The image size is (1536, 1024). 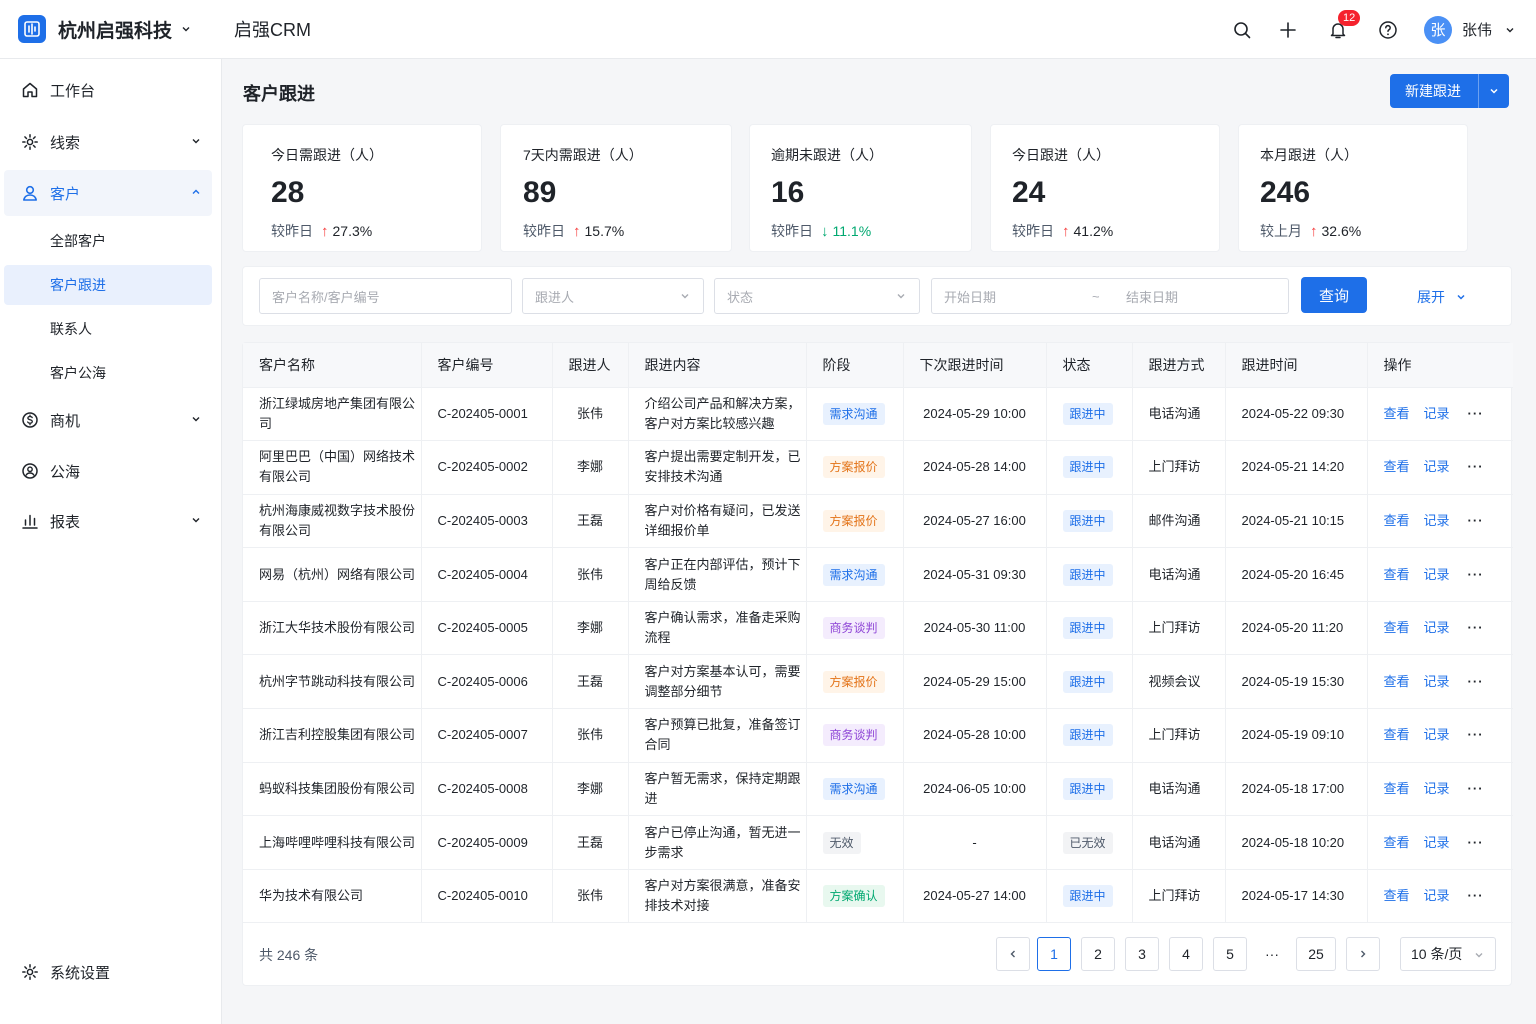 I want to click on end-date-input: 结束日期, so click(x=1152, y=296).